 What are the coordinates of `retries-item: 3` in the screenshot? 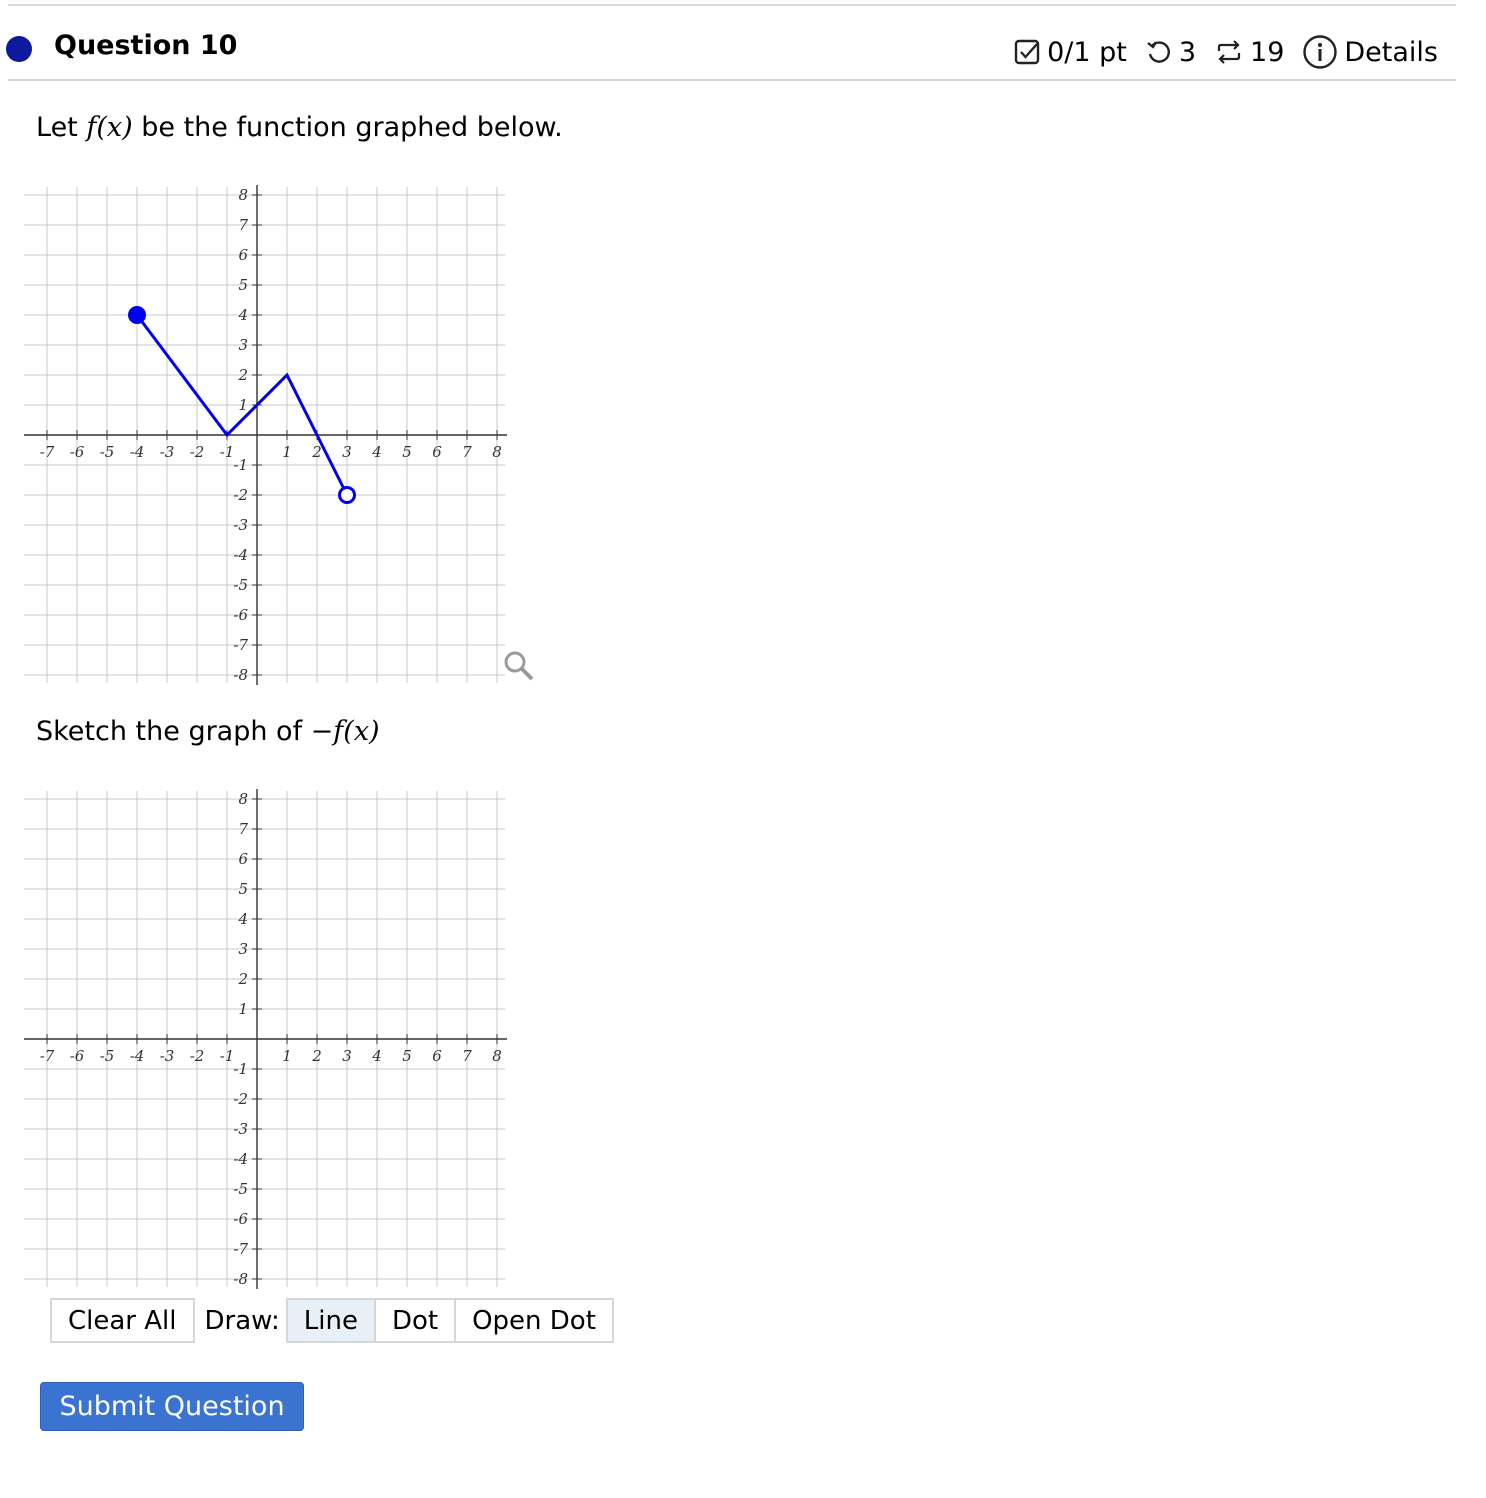 It's located at (1170, 52).